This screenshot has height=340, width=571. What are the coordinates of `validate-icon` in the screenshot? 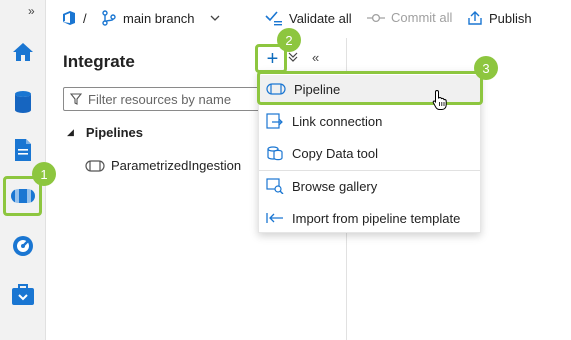 It's located at (273, 18).